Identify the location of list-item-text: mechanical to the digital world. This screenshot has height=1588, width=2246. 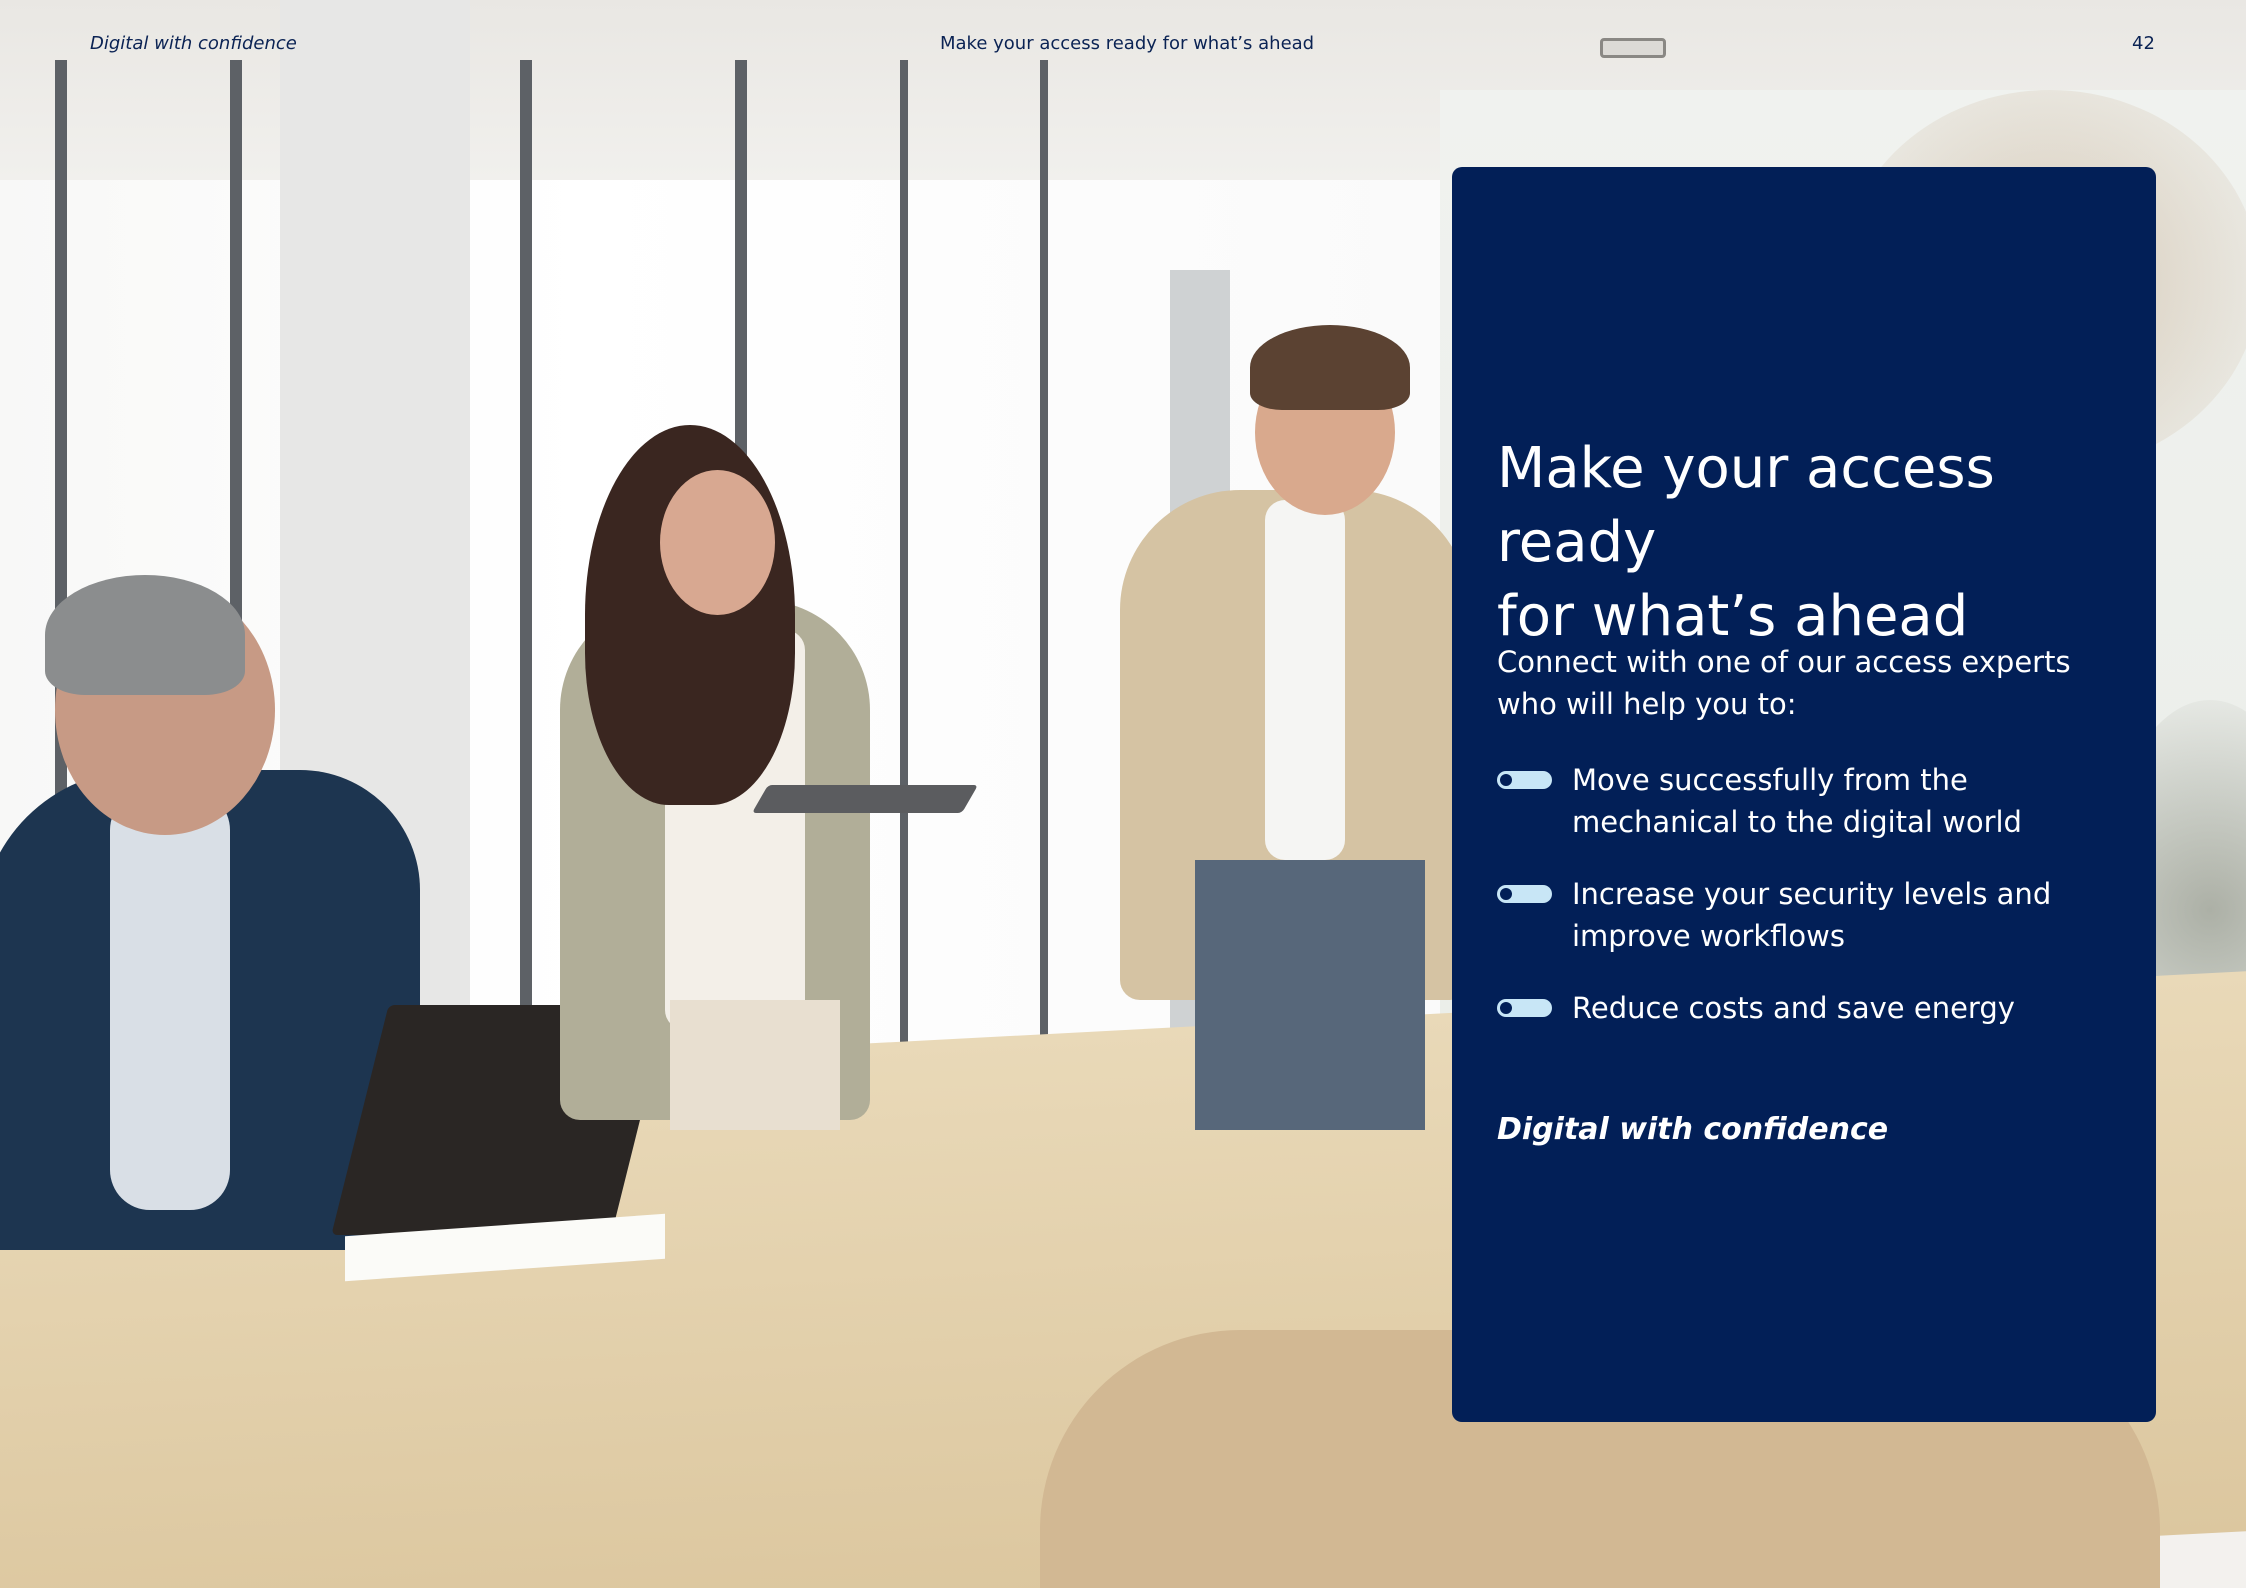
(1797, 822).